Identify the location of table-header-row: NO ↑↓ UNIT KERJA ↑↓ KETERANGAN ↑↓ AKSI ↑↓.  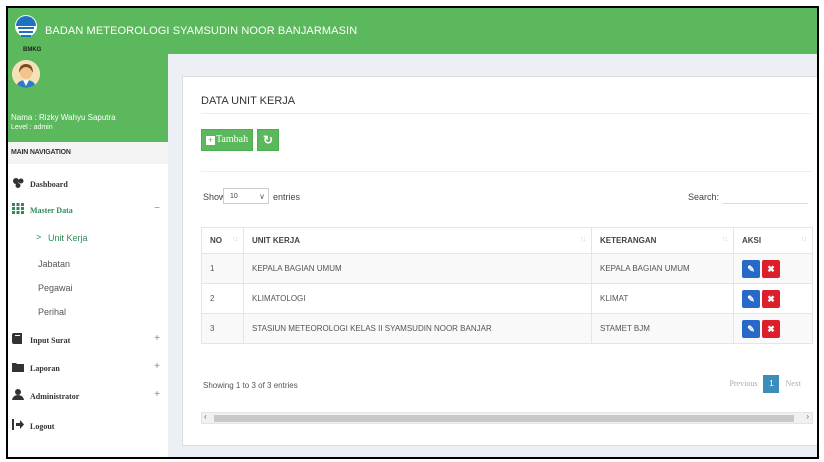
(507, 240).